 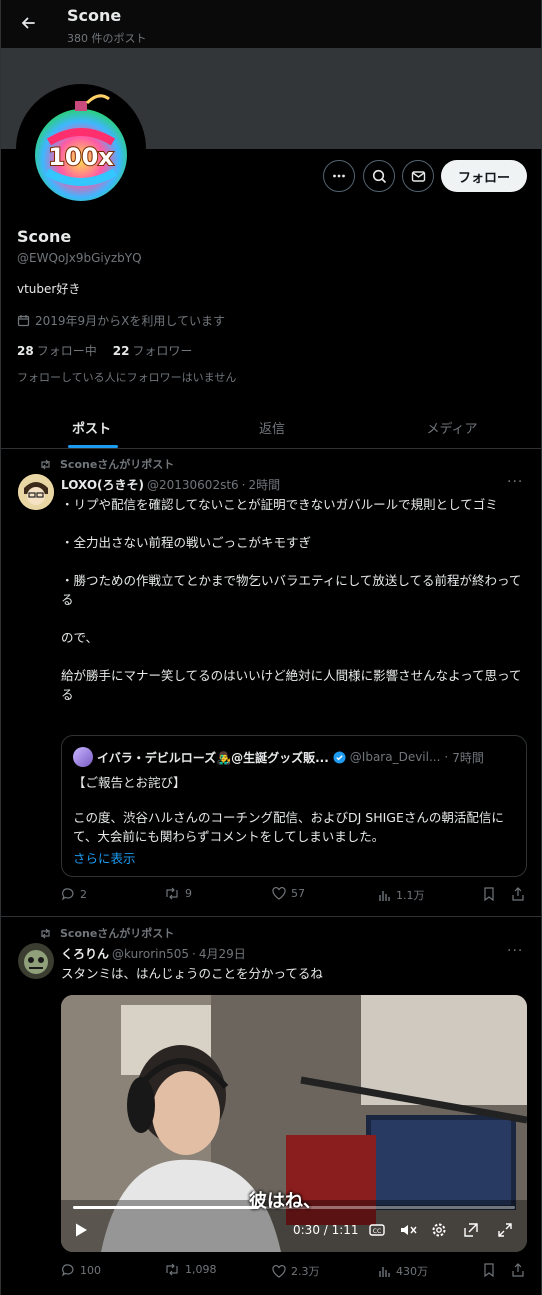 I want to click on pip-button, so click(x=471, y=1232).